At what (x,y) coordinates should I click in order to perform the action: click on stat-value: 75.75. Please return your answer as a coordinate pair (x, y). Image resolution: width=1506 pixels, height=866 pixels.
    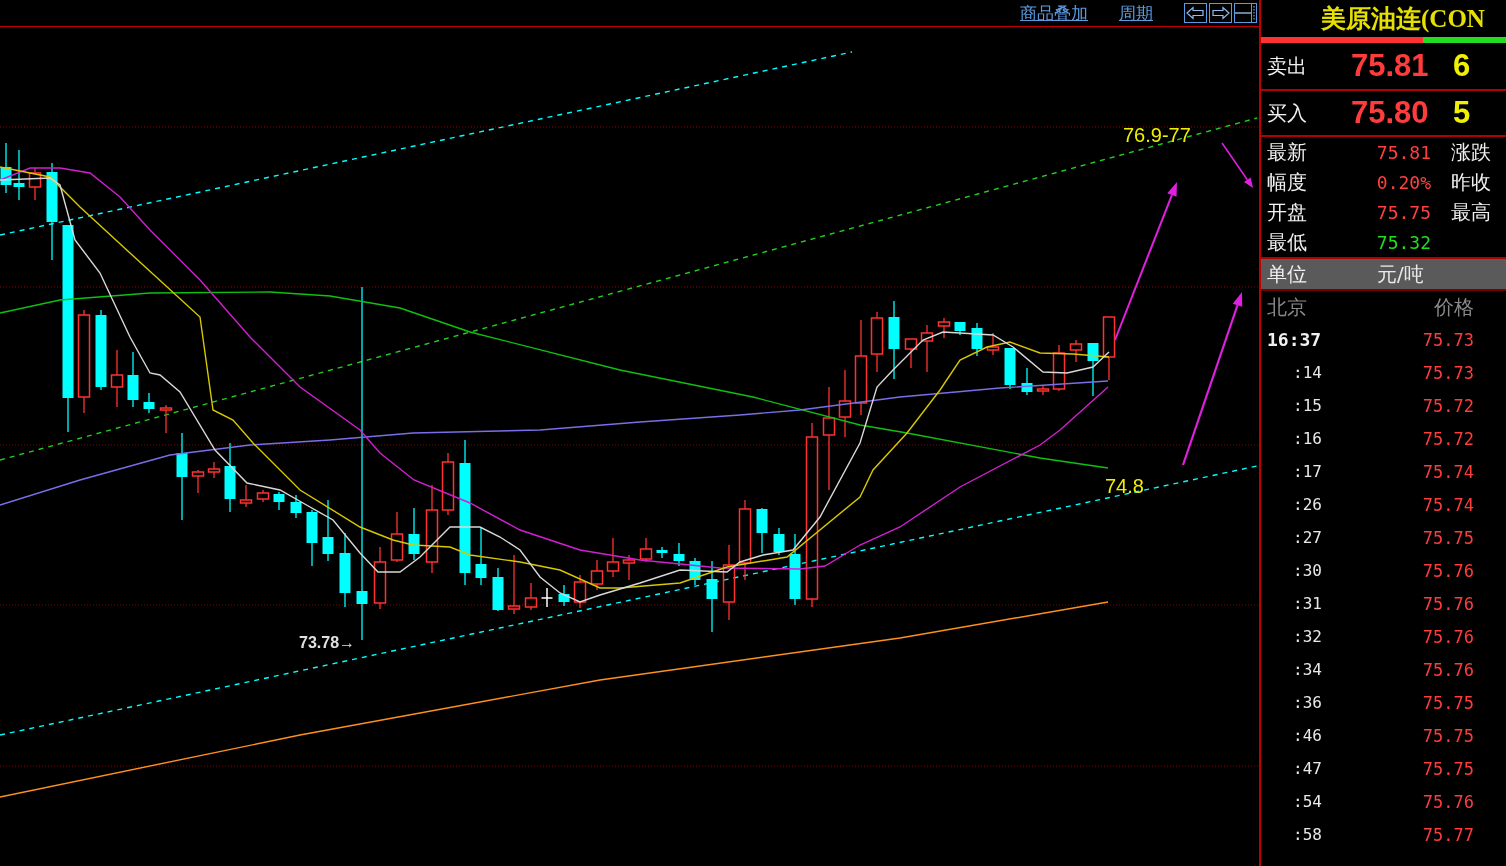
    Looking at the image, I should click on (1403, 212).